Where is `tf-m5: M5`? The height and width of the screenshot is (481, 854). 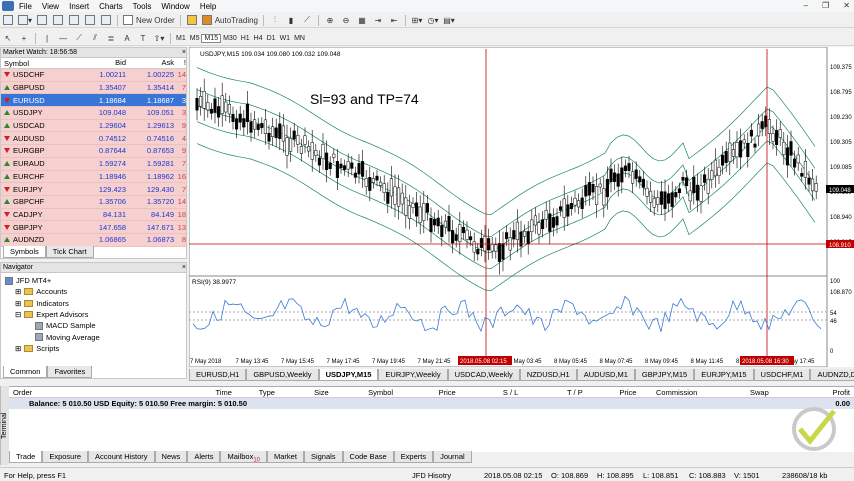 tf-m5: M5 is located at coordinates (195, 38).